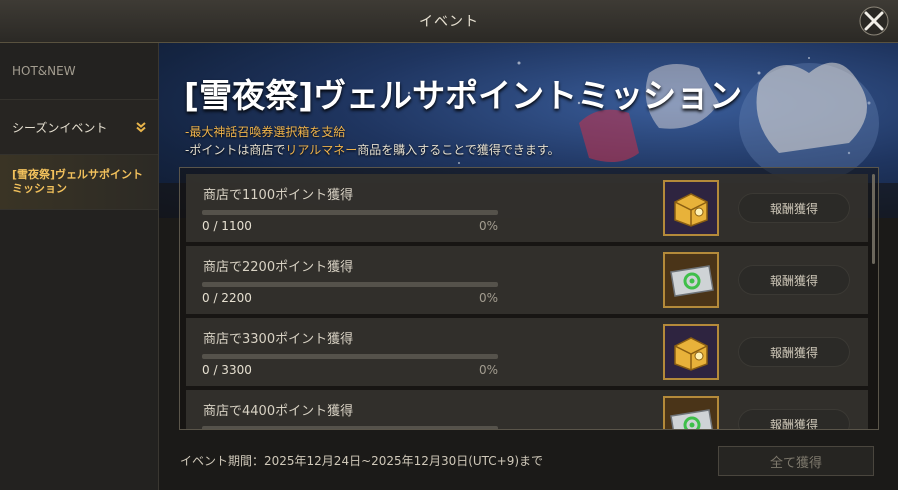 The image size is (898, 490). Describe the element at coordinates (873, 219) in the screenshot. I see `scrollbar` at that location.